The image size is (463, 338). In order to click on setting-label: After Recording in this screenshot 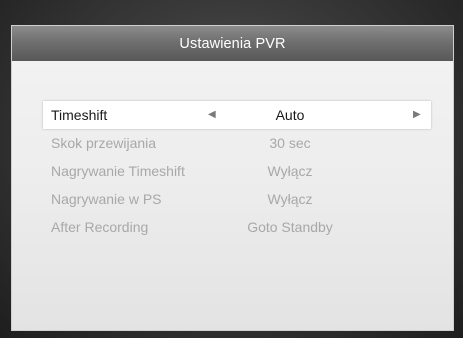, I will do `click(100, 227)`.